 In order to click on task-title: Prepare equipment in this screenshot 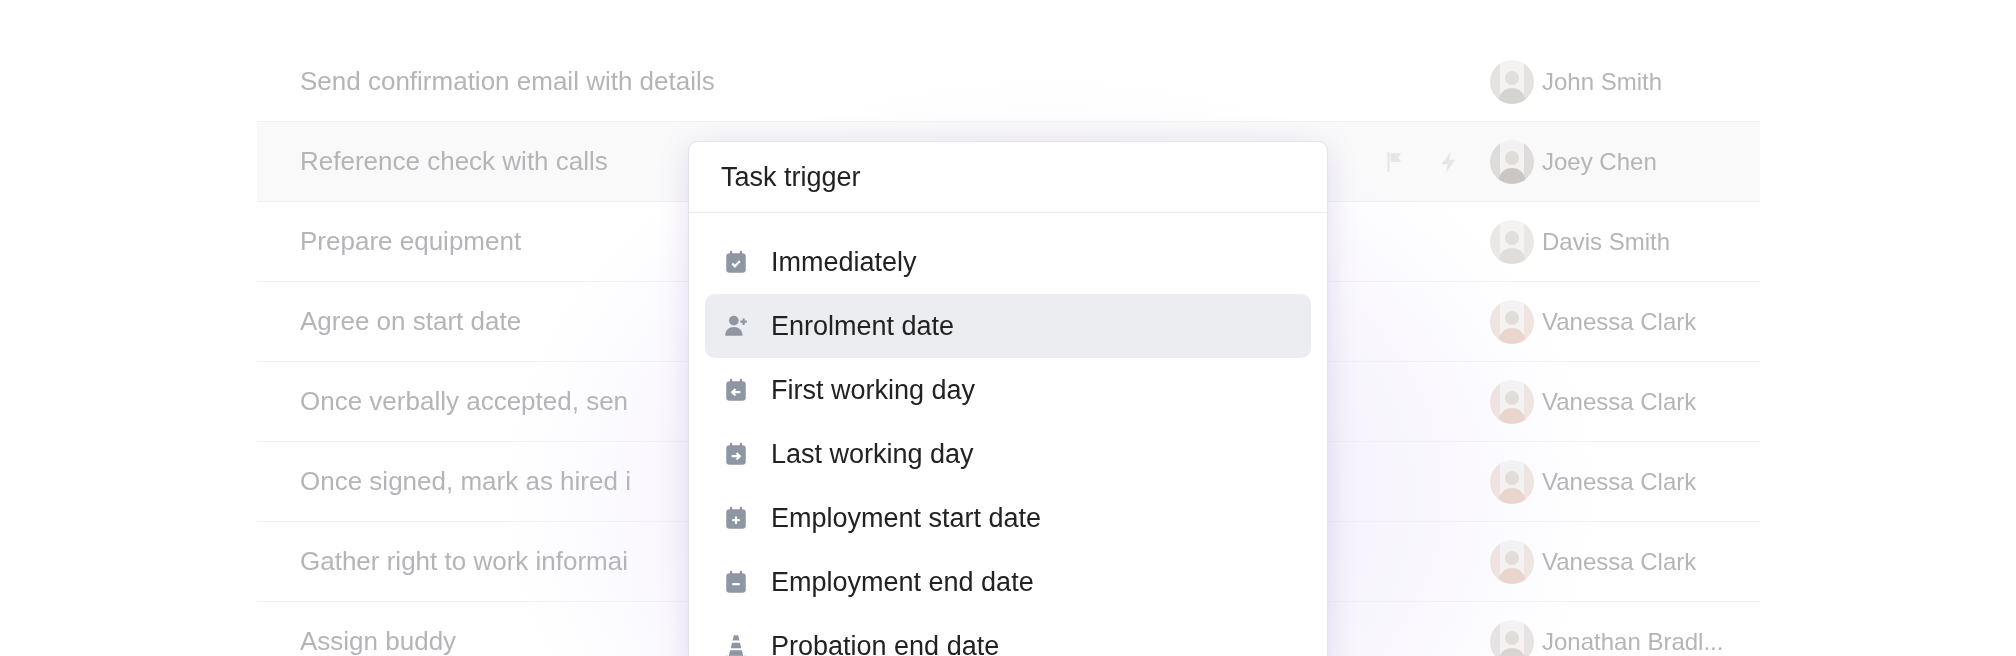, I will do `click(411, 241)`.